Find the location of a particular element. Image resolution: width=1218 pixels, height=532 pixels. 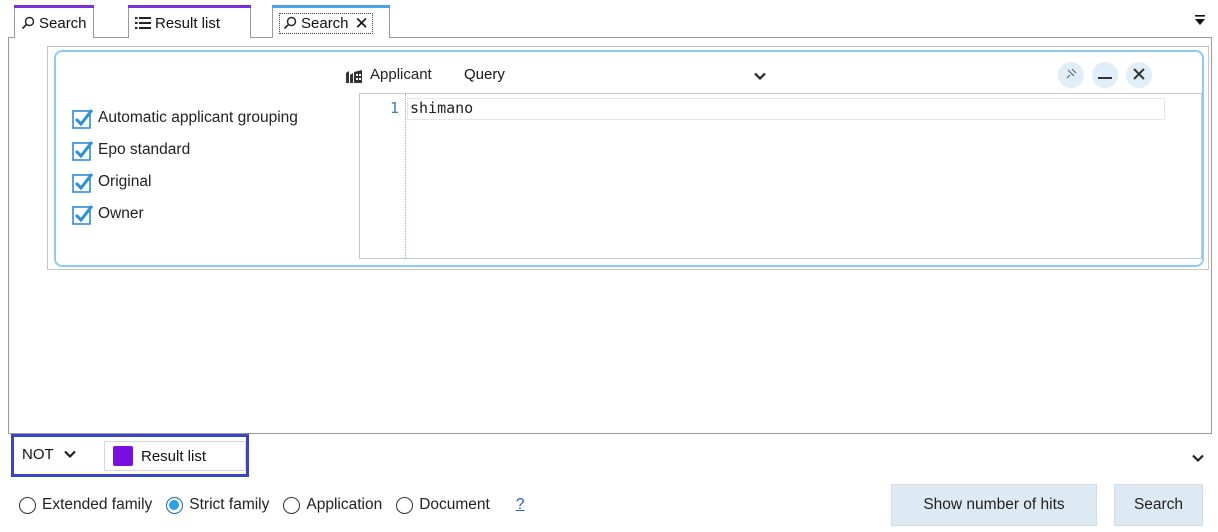

minimize-button is located at coordinates (1105, 75).